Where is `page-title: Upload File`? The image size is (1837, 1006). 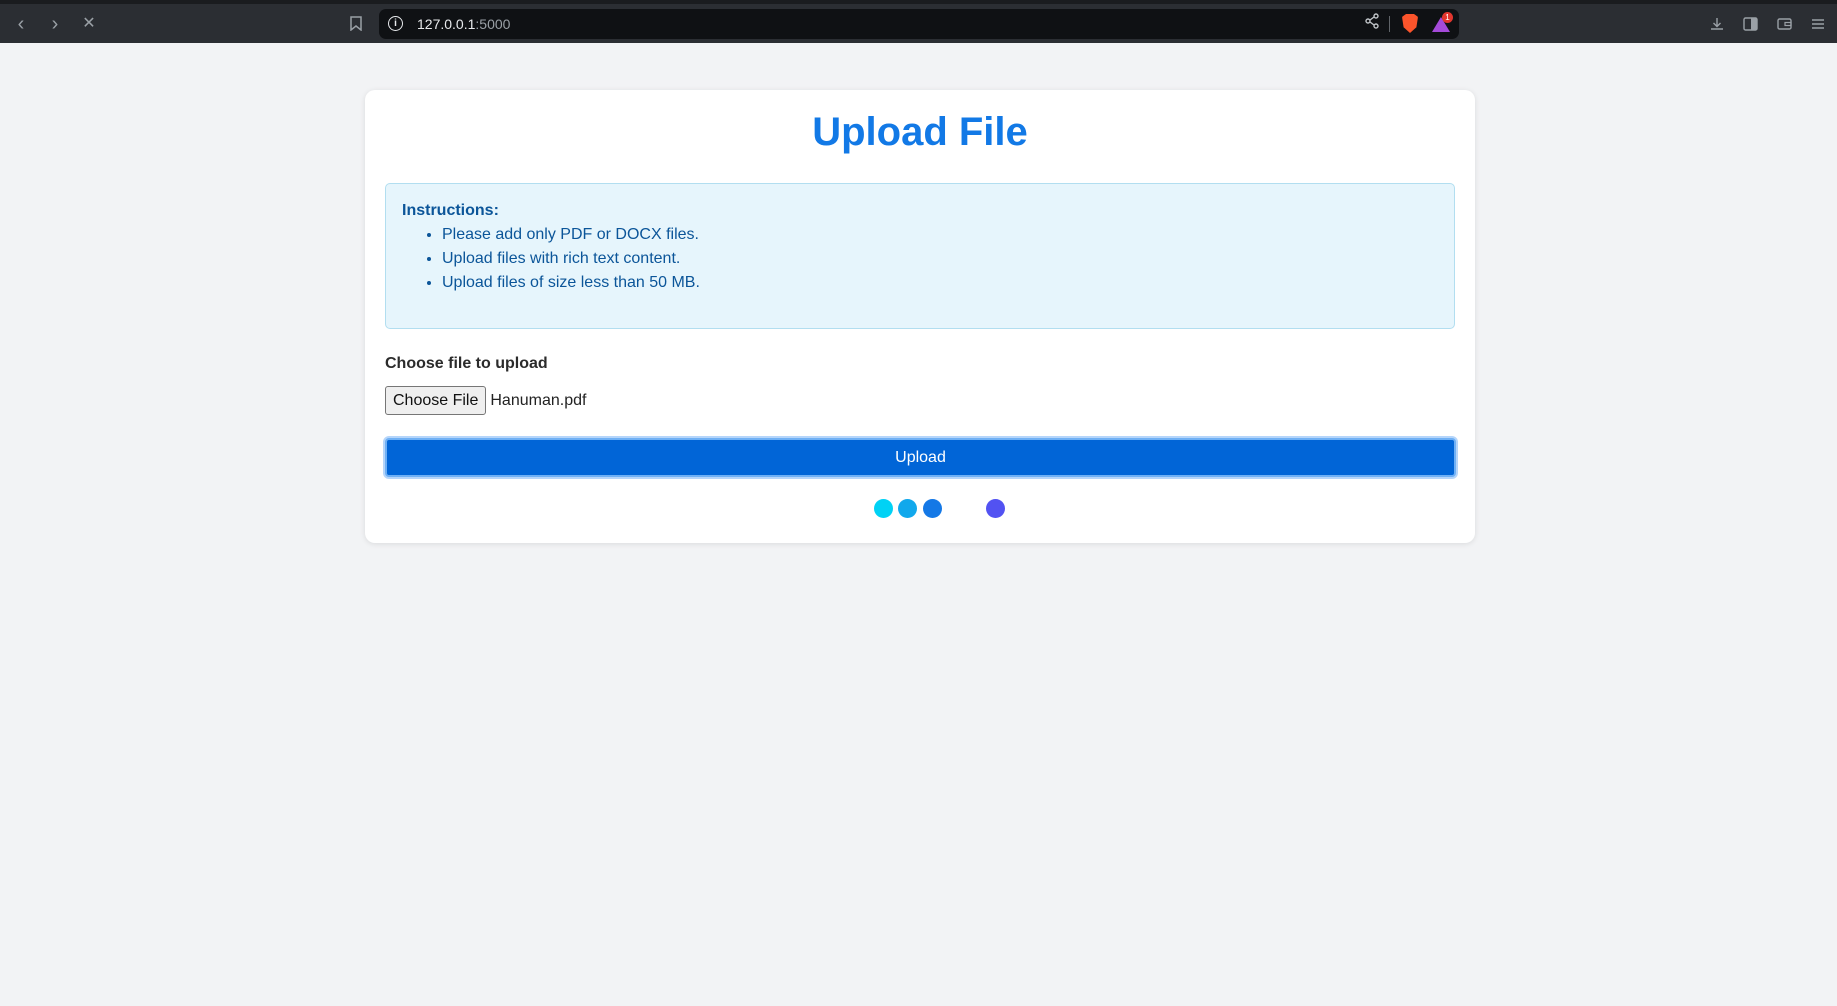 page-title: Upload File is located at coordinates (920, 132).